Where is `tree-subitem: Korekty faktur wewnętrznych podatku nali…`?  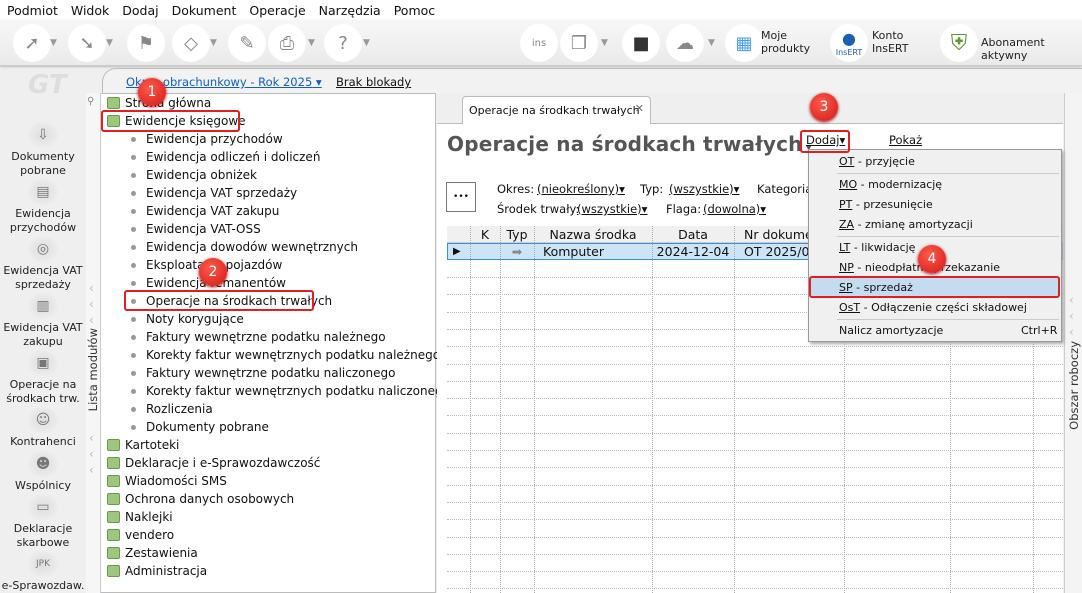 tree-subitem: Korekty faktur wewnętrznych podatku nali… is located at coordinates (290, 391).